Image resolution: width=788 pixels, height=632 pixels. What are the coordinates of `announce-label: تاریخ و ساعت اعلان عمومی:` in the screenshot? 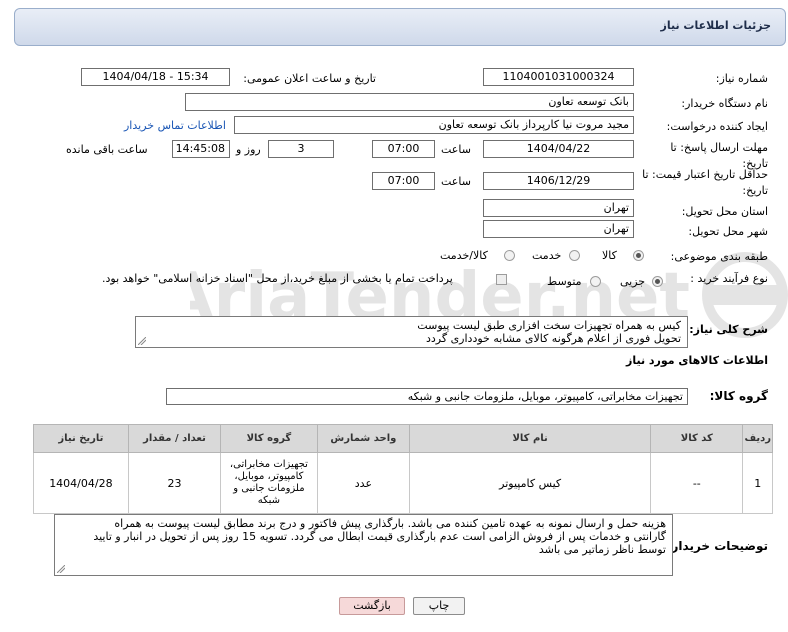 It's located at (309, 78).